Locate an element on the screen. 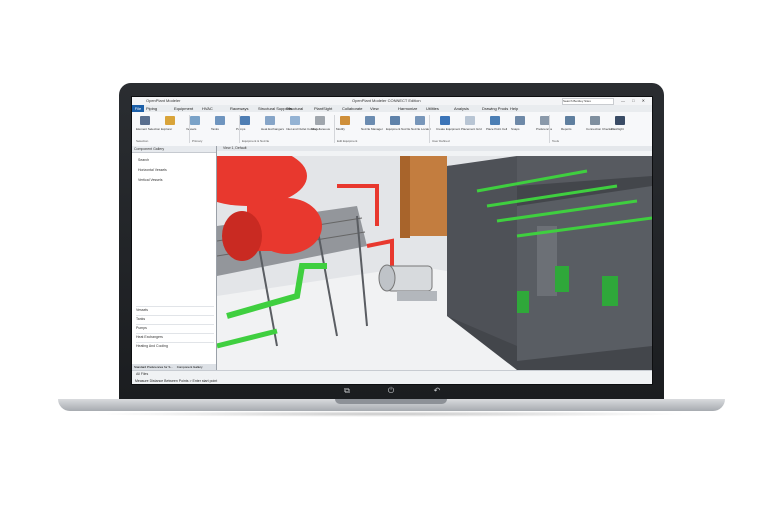 The image size is (782, 508). panel-title: Component Gallery is located at coordinates (174, 149).